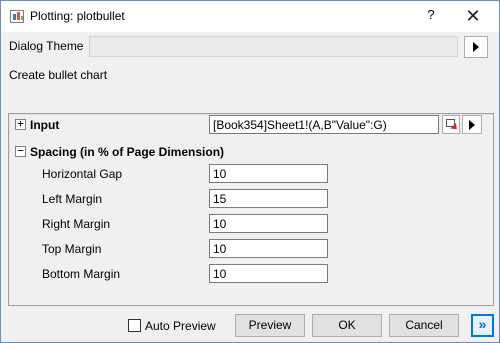  What do you see at coordinates (268, 198) in the screenshot?
I see `left-margin-field: 15` at bounding box center [268, 198].